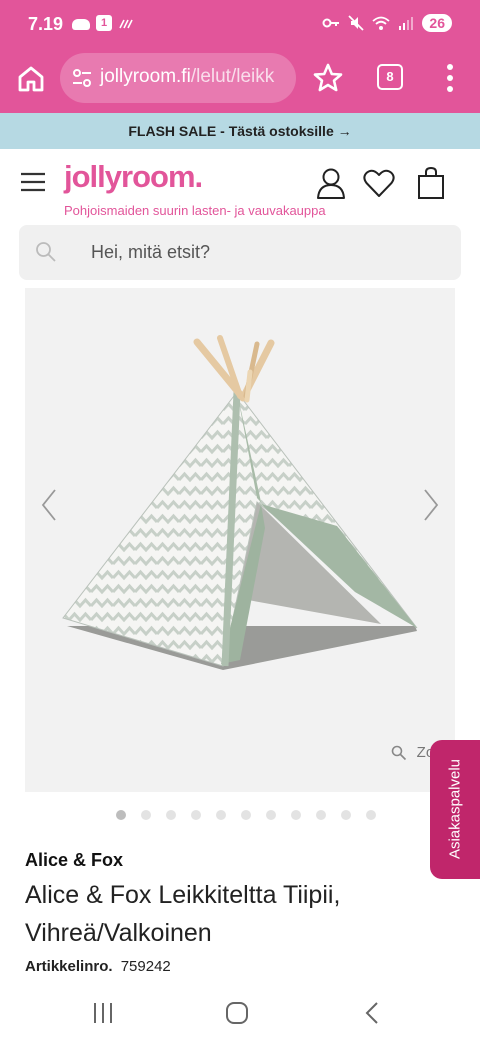  I want to click on previous-image-arrow-icon, so click(49, 505).